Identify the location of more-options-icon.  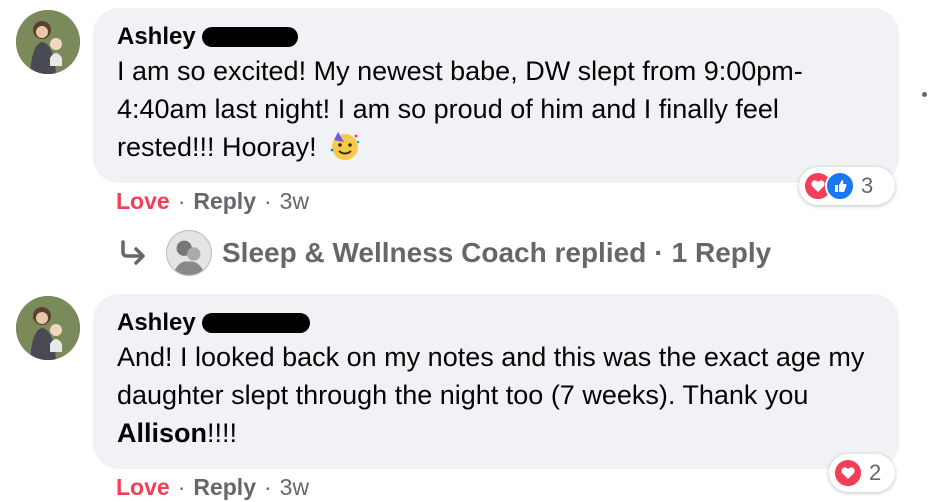
(924, 94).